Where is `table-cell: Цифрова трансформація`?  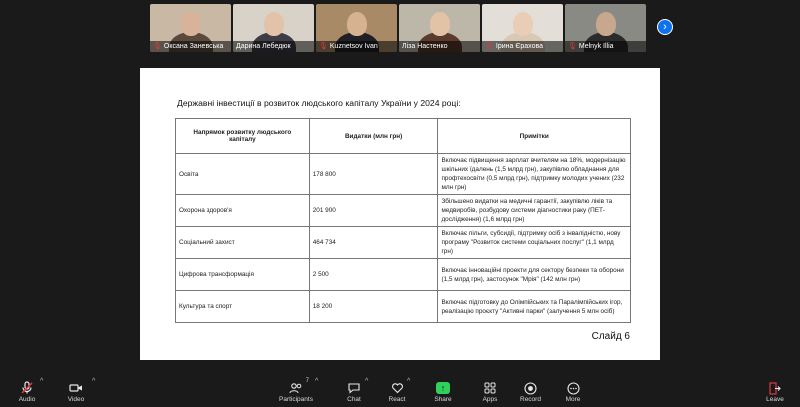 table-cell: Цифрова трансформація is located at coordinates (242, 274).